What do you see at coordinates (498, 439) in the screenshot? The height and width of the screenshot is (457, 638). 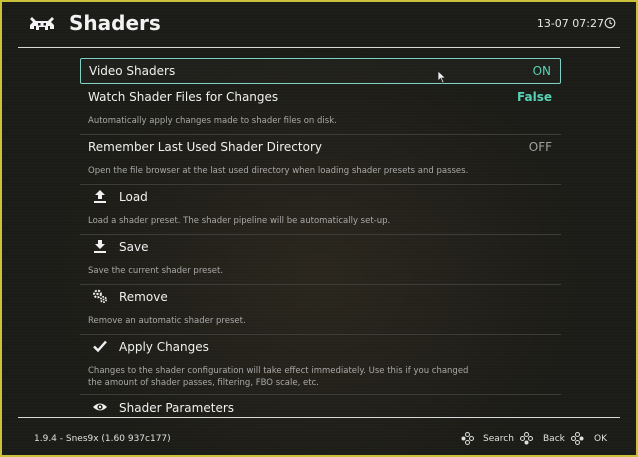 I see `search-button: Search` at bounding box center [498, 439].